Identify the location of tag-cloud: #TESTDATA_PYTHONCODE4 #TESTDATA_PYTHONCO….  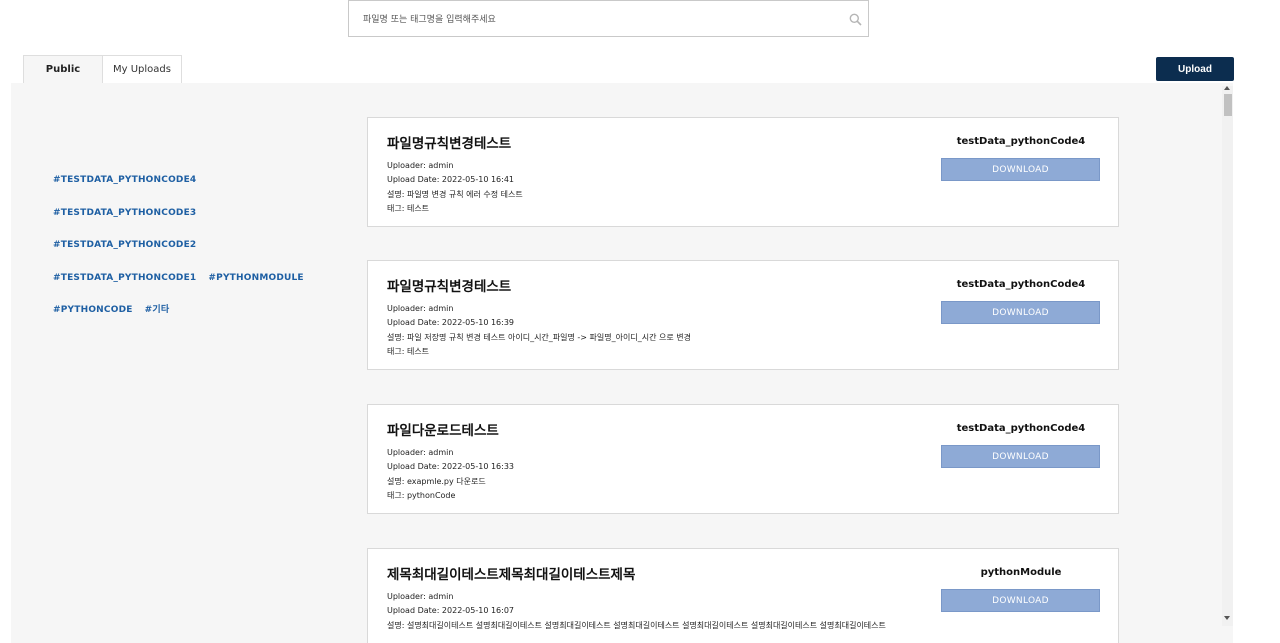
(203, 256).